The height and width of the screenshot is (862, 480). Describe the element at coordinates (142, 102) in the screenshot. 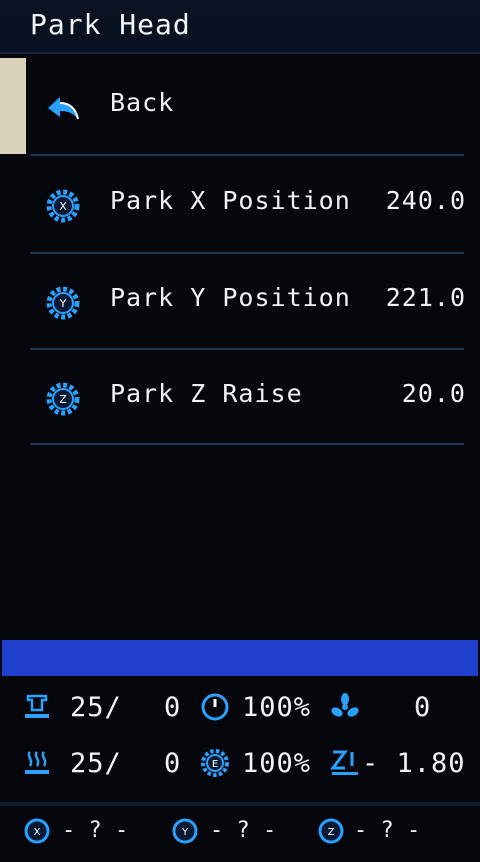

I see `menu-item-label: Back` at that location.